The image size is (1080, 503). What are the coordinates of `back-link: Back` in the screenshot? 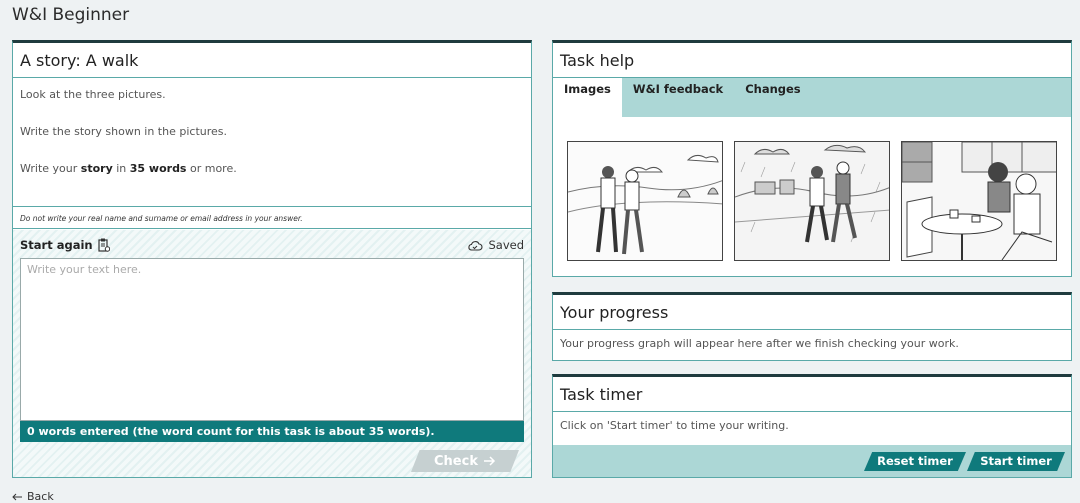 It's located at (33, 496).